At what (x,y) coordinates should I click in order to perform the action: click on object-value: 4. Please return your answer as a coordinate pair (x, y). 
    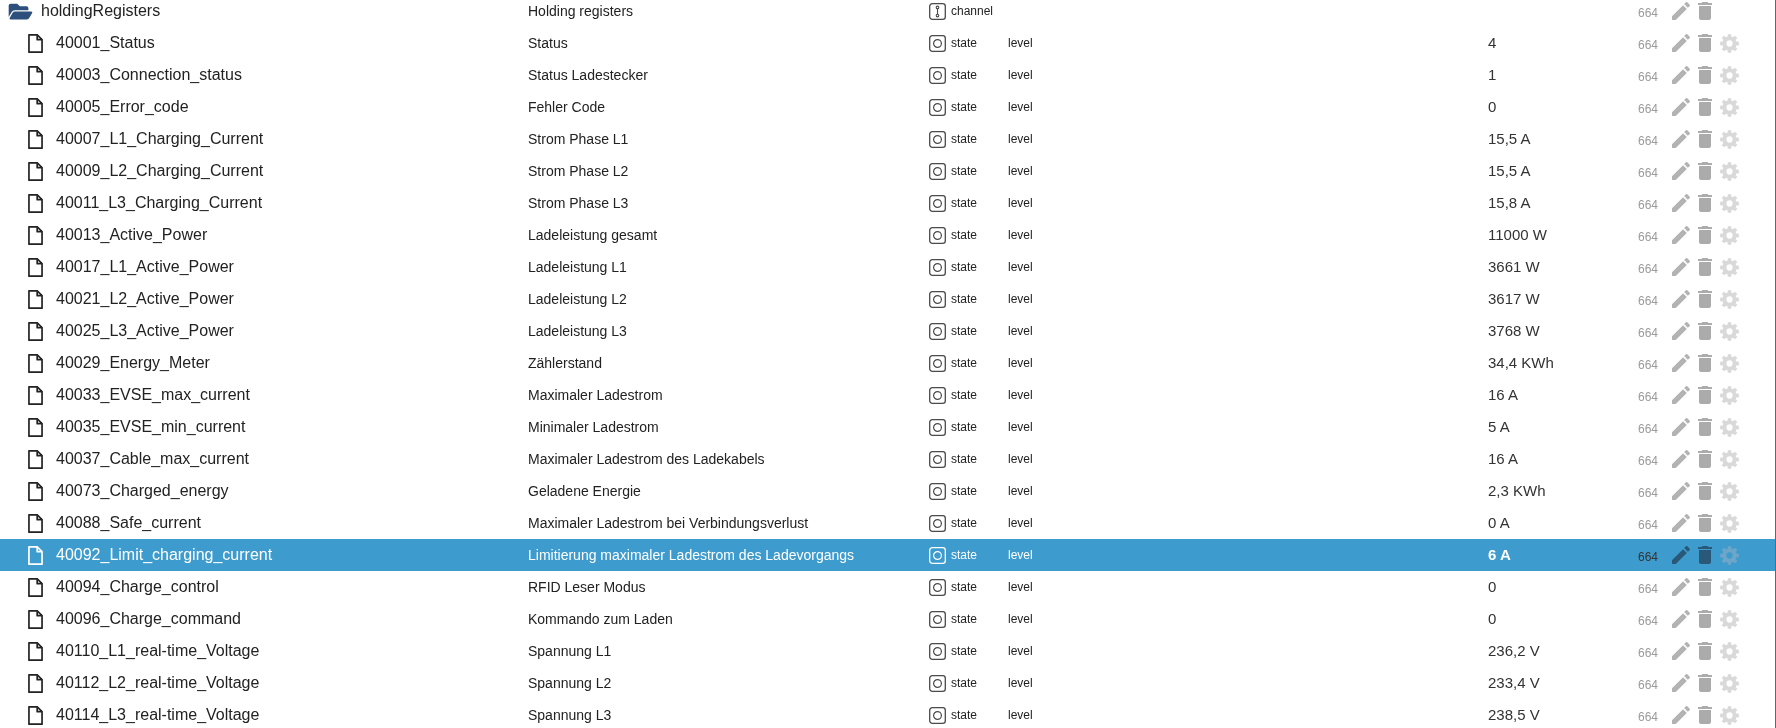
    Looking at the image, I should click on (1492, 42).